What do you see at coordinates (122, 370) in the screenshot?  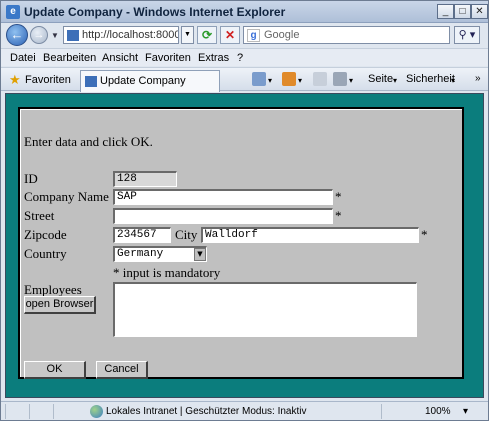 I see `cancel-button: Cancel` at bounding box center [122, 370].